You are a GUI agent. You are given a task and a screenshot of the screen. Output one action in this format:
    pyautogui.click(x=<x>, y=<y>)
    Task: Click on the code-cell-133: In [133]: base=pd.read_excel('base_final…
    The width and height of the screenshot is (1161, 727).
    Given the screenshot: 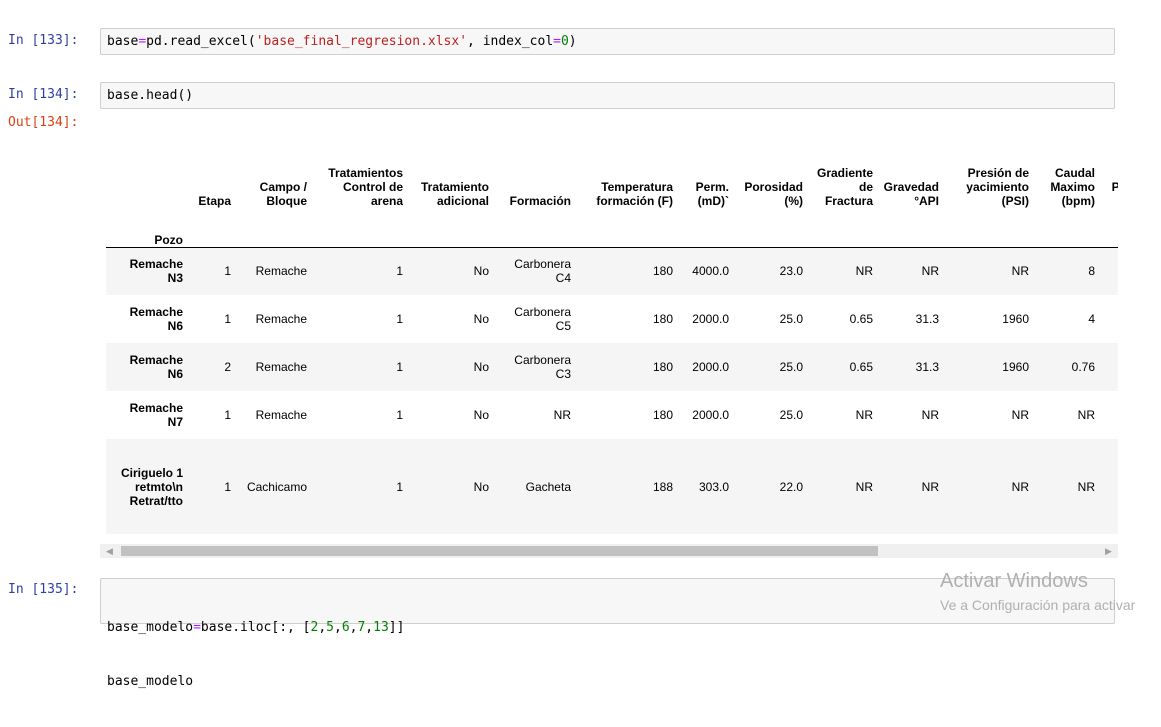 What is the action you would take?
    pyautogui.click(x=580, y=30)
    